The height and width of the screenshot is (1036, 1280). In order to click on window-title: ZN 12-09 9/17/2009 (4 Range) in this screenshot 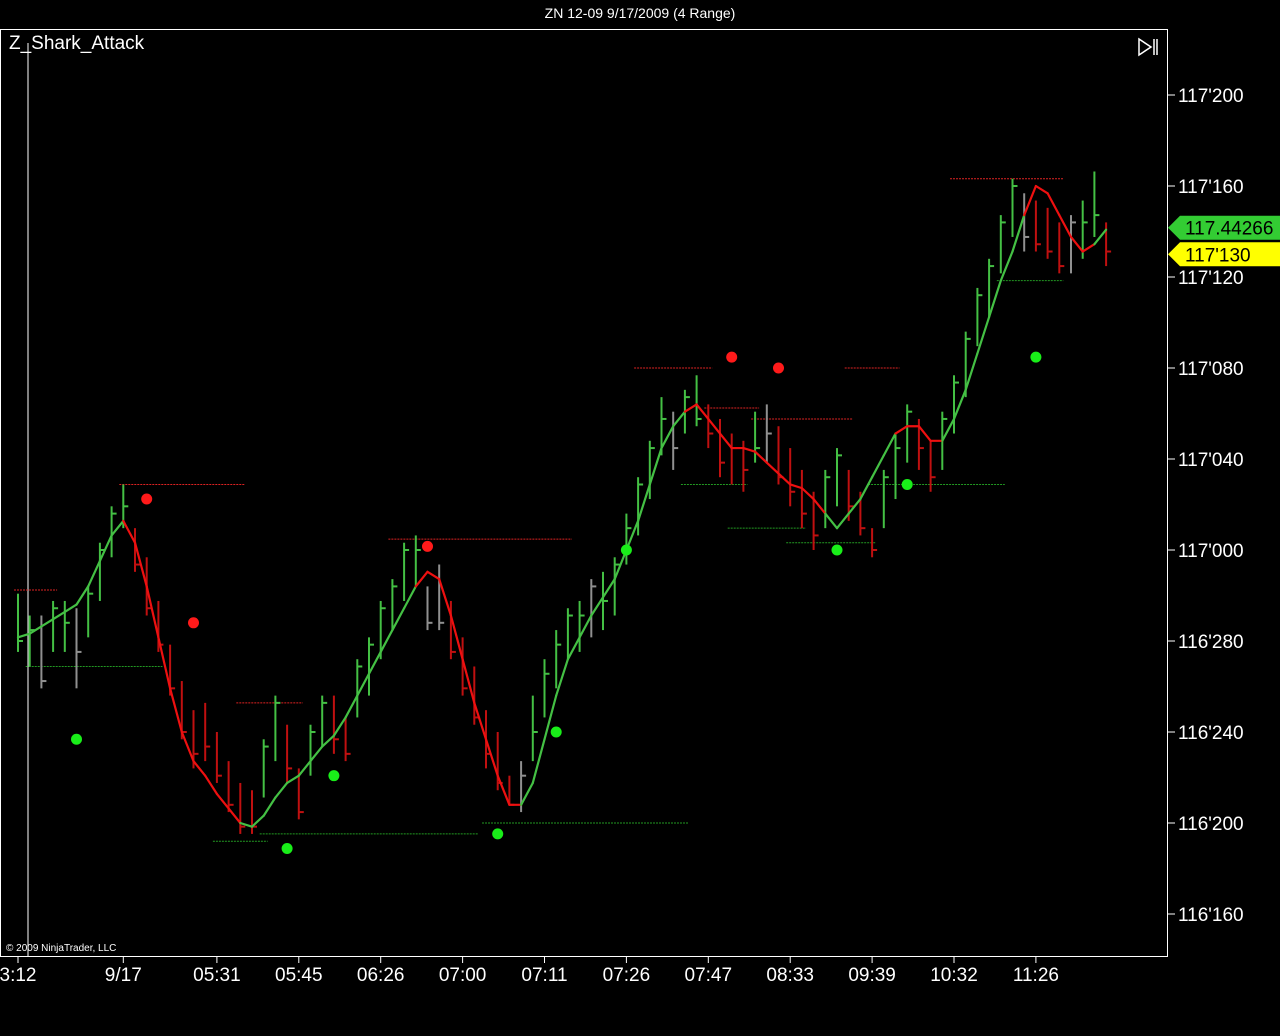, I will do `click(640, 13)`.